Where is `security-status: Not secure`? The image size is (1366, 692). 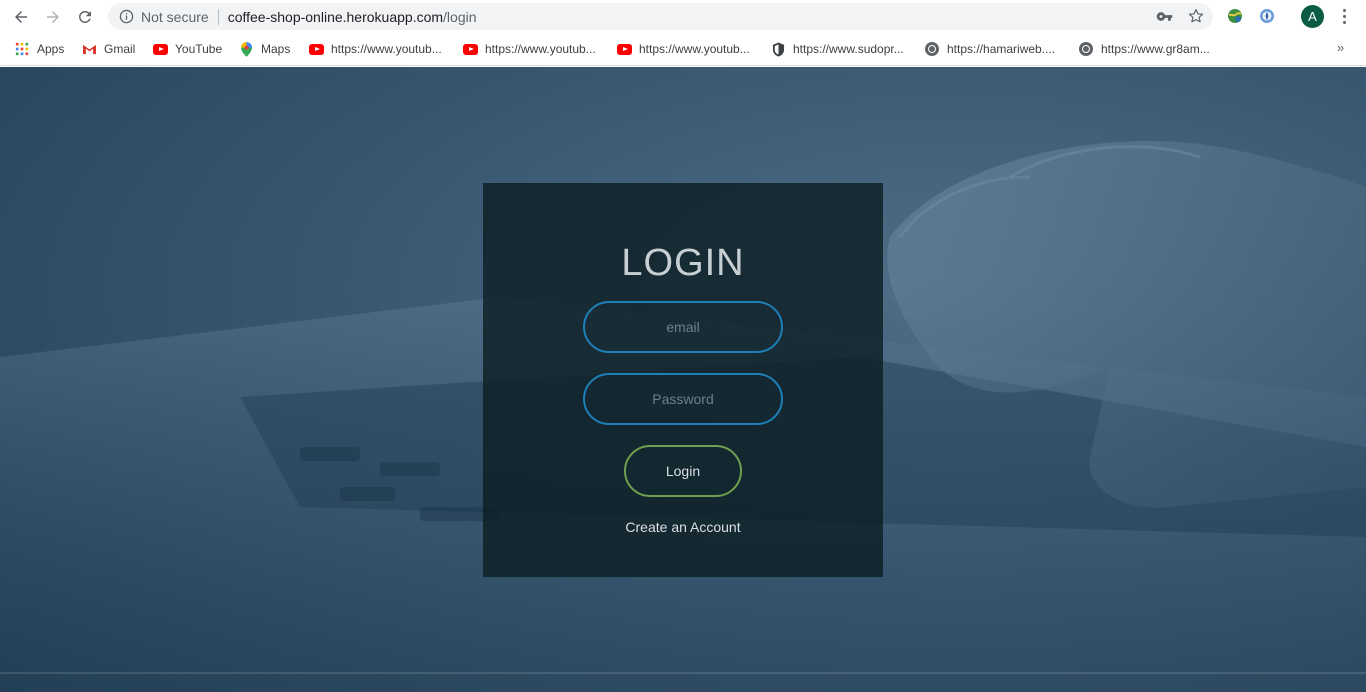 security-status: Not secure is located at coordinates (175, 16).